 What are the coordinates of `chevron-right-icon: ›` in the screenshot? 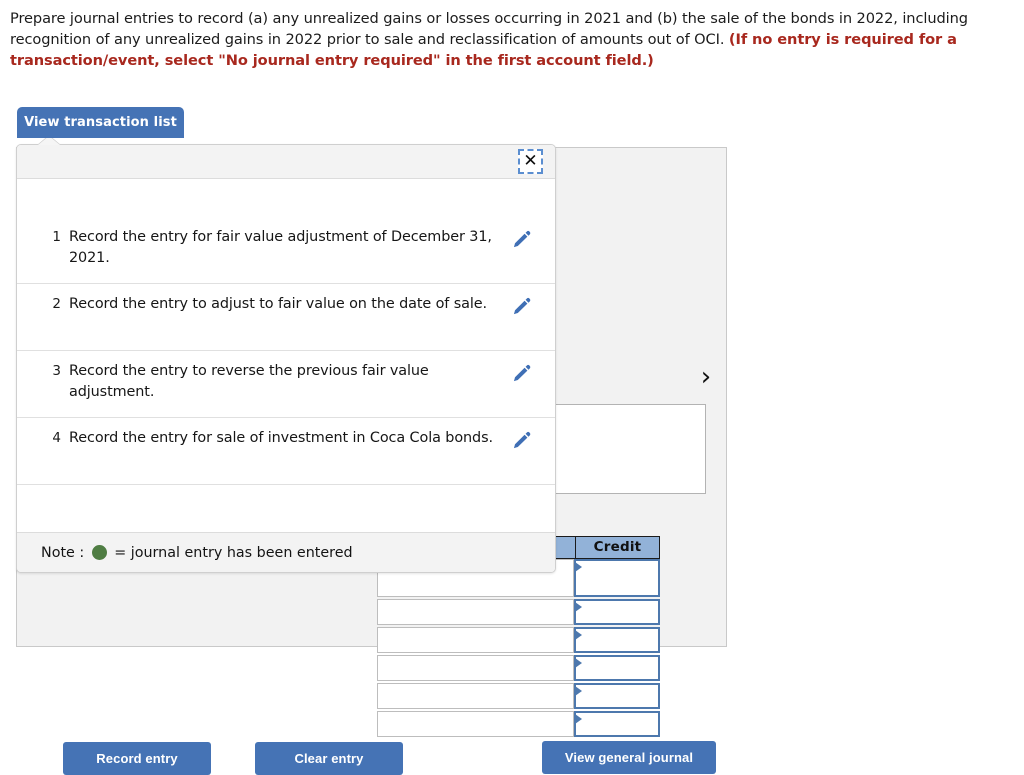 It's located at (706, 377).